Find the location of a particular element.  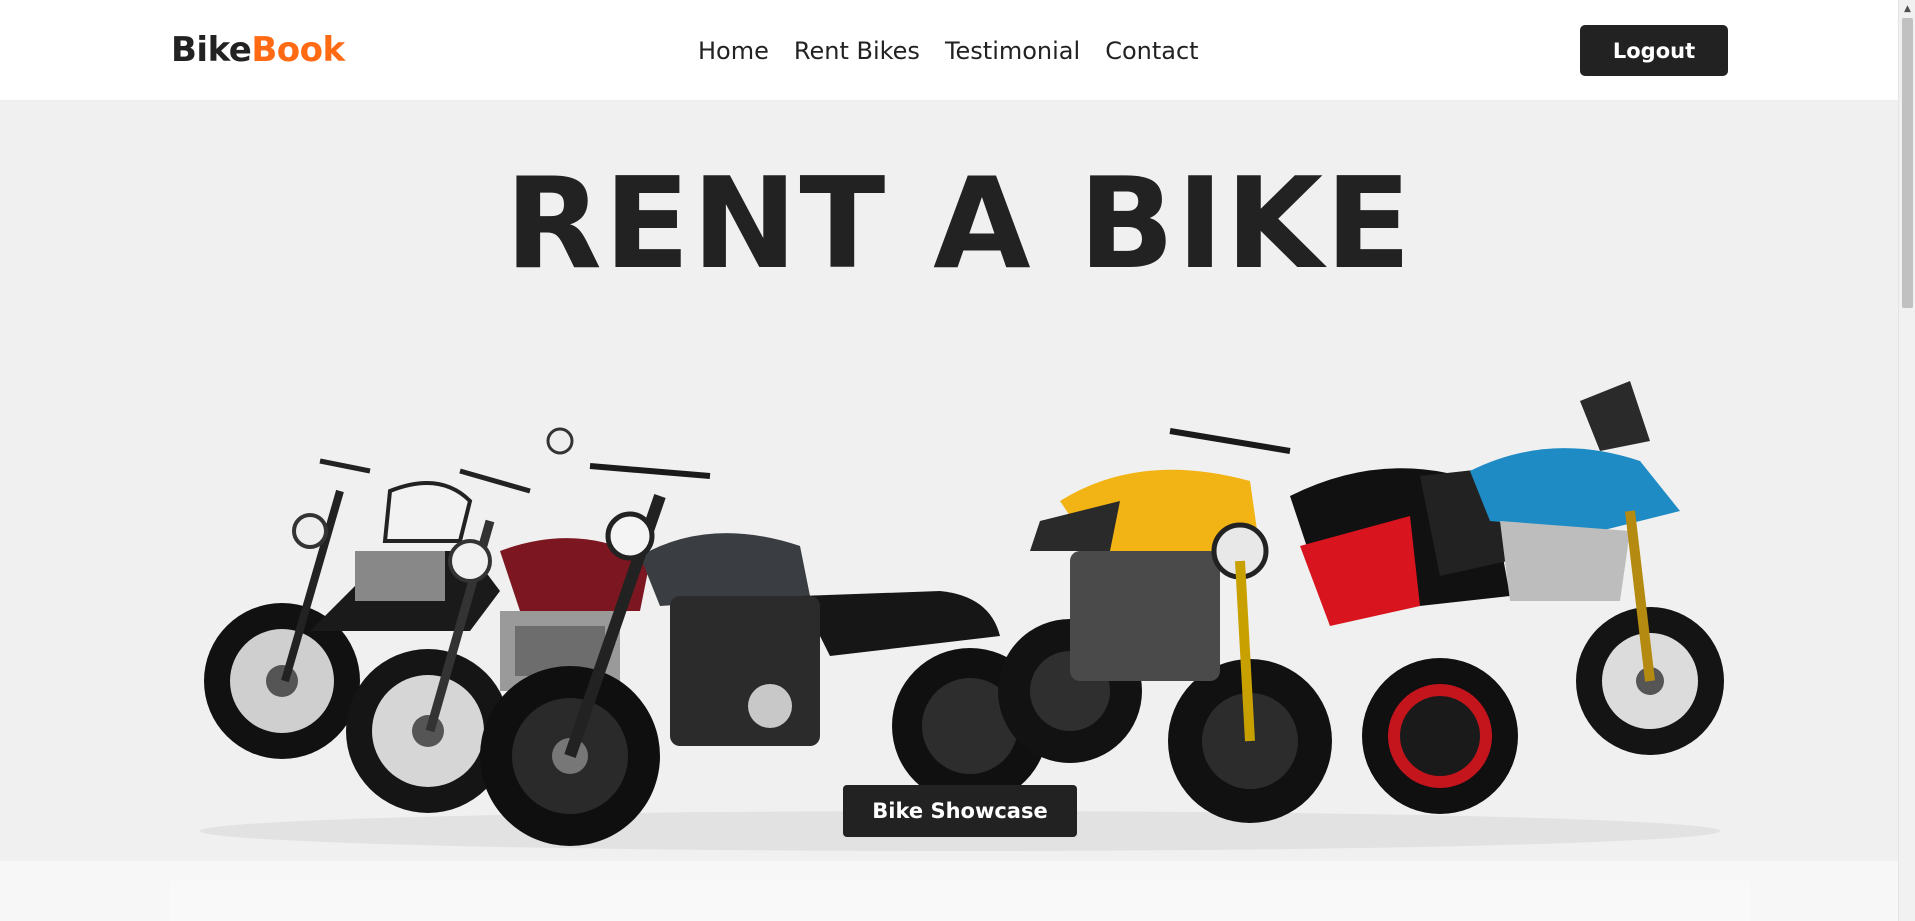

logo-text-book: Book is located at coordinates (298, 50).